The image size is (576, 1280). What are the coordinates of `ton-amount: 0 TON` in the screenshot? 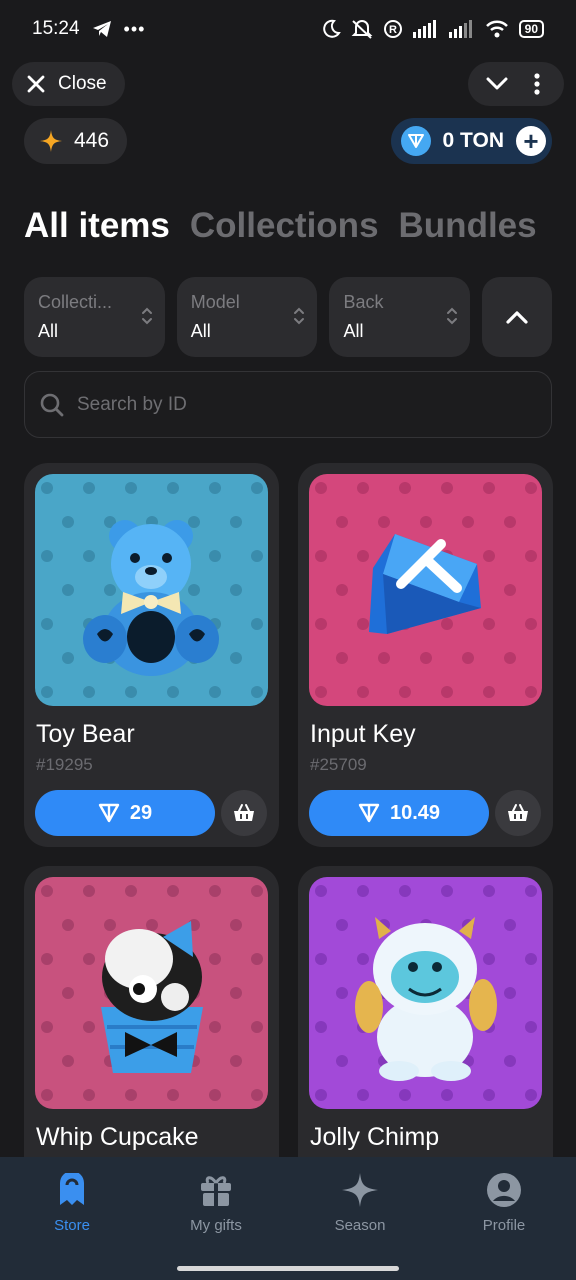 It's located at (473, 140).